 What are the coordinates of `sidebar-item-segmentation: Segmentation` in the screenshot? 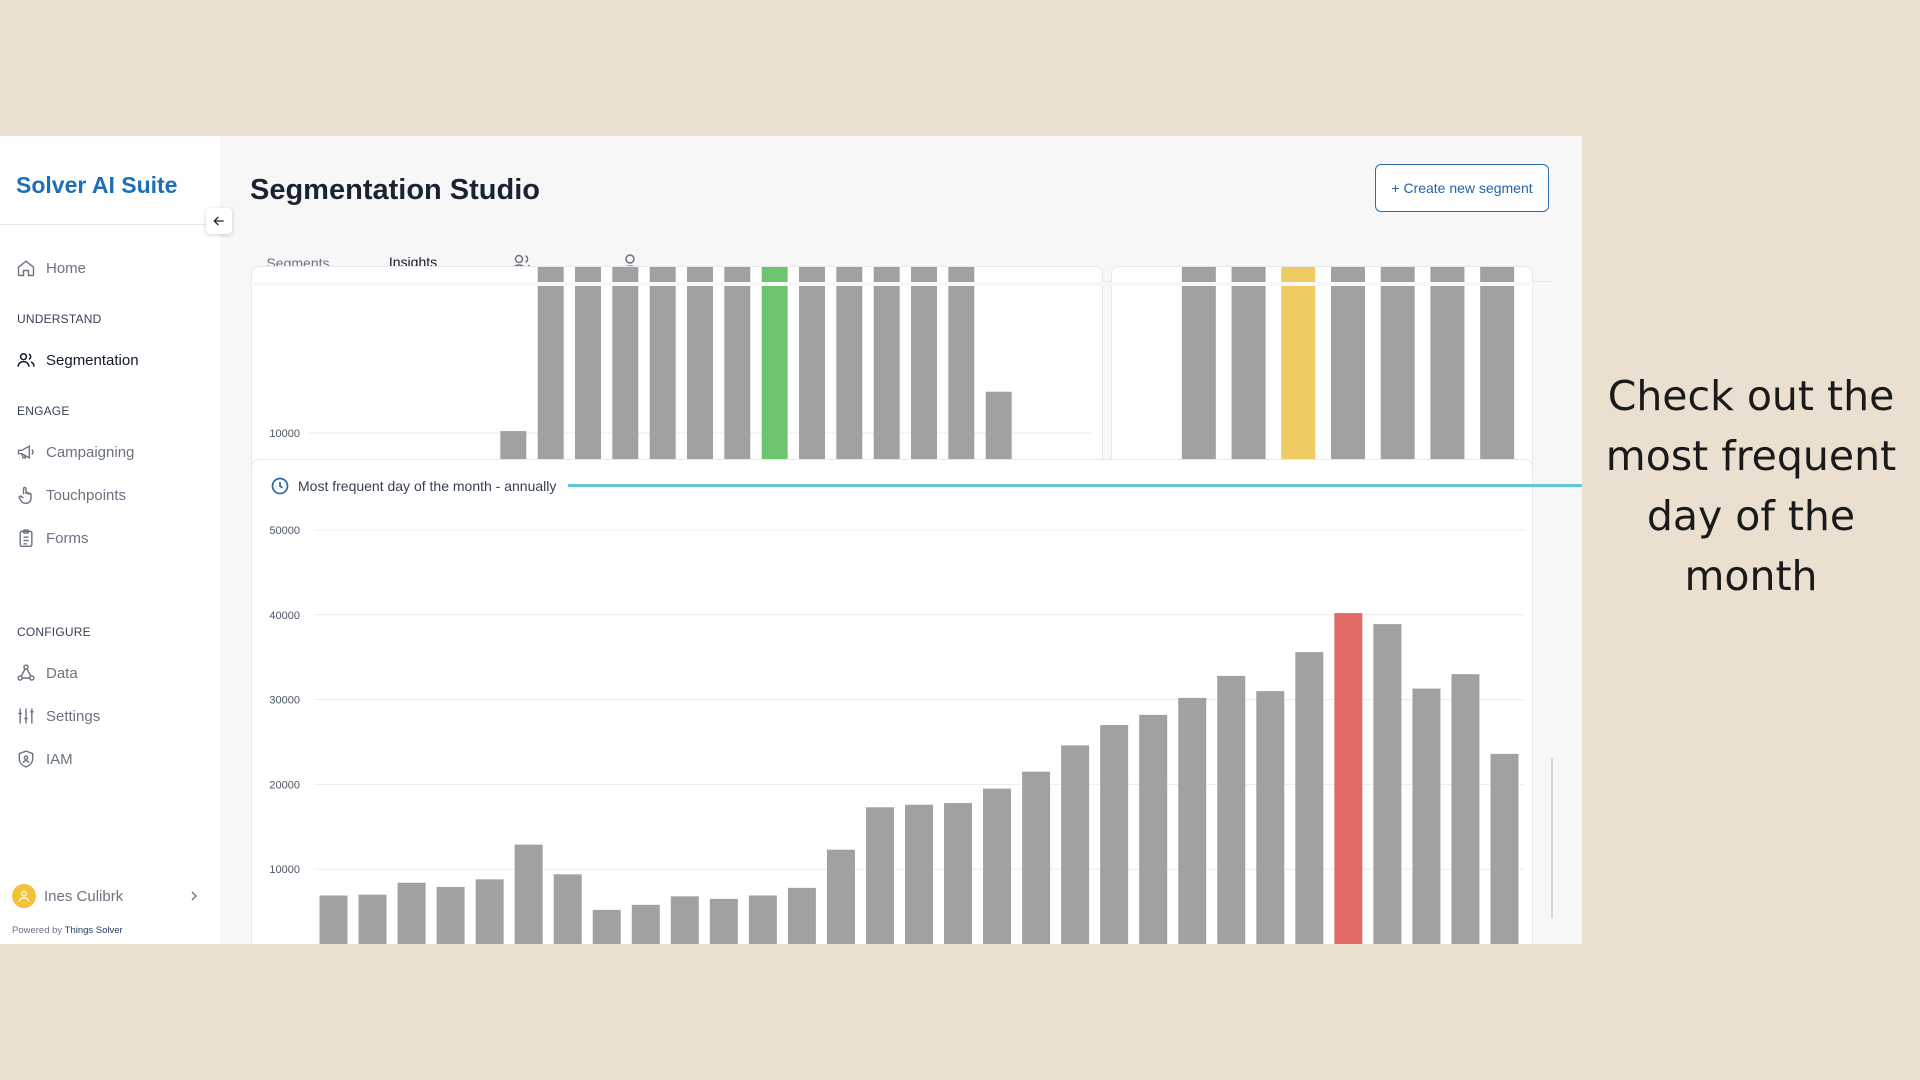 It's located at (77, 360).